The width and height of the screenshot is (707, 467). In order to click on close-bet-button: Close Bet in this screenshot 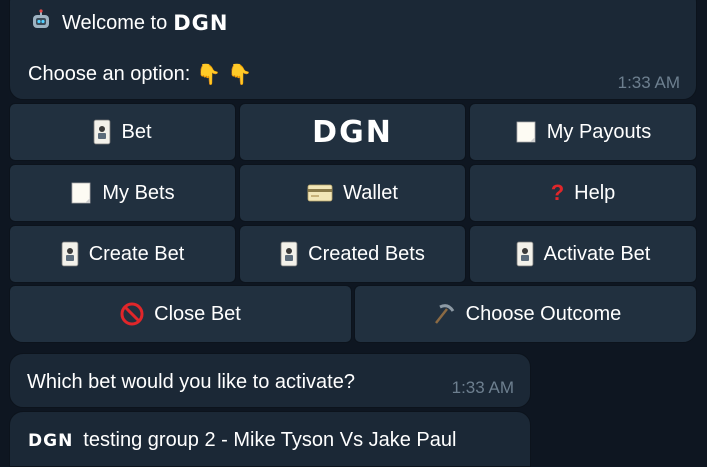, I will do `click(180, 314)`.